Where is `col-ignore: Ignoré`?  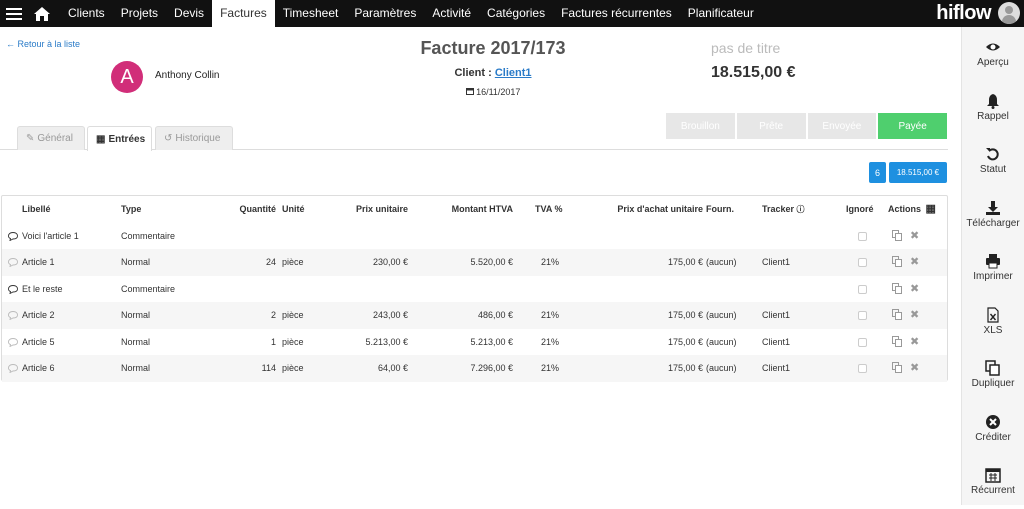 col-ignore: Ignoré is located at coordinates (860, 209).